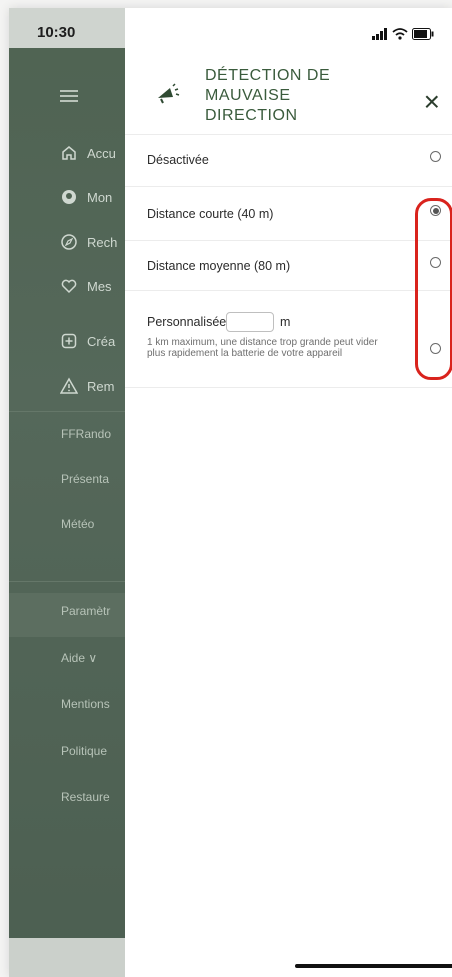  Describe the element at coordinates (373, 966) in the screenshot. I see `home-indicator` at that location.